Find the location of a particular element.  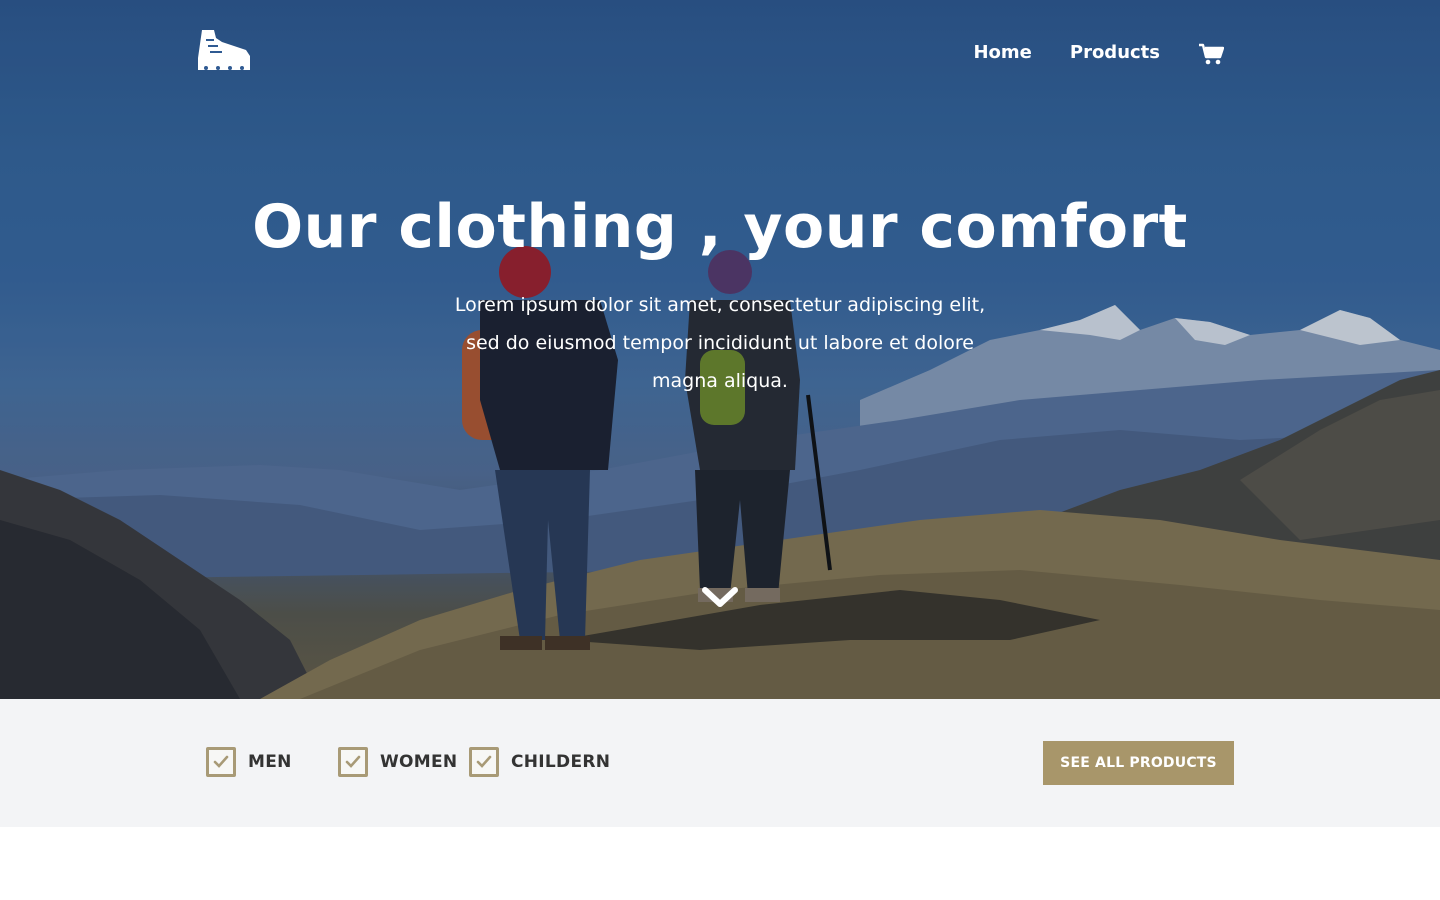

filter-men-label: MEN is located at coordinates (270, 762).